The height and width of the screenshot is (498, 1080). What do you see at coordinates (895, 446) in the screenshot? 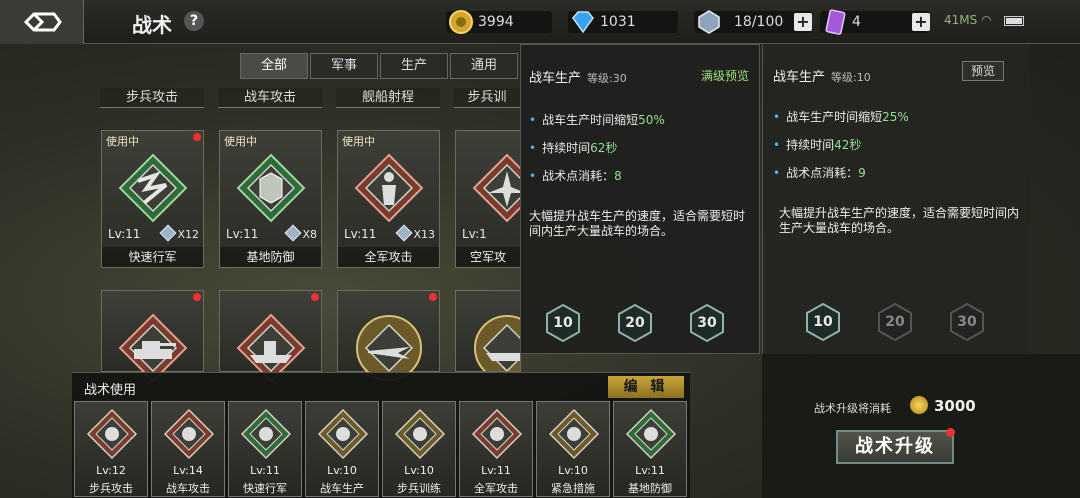
I see `upgrade-button: 战术升级` at bounding box center [895, 446].